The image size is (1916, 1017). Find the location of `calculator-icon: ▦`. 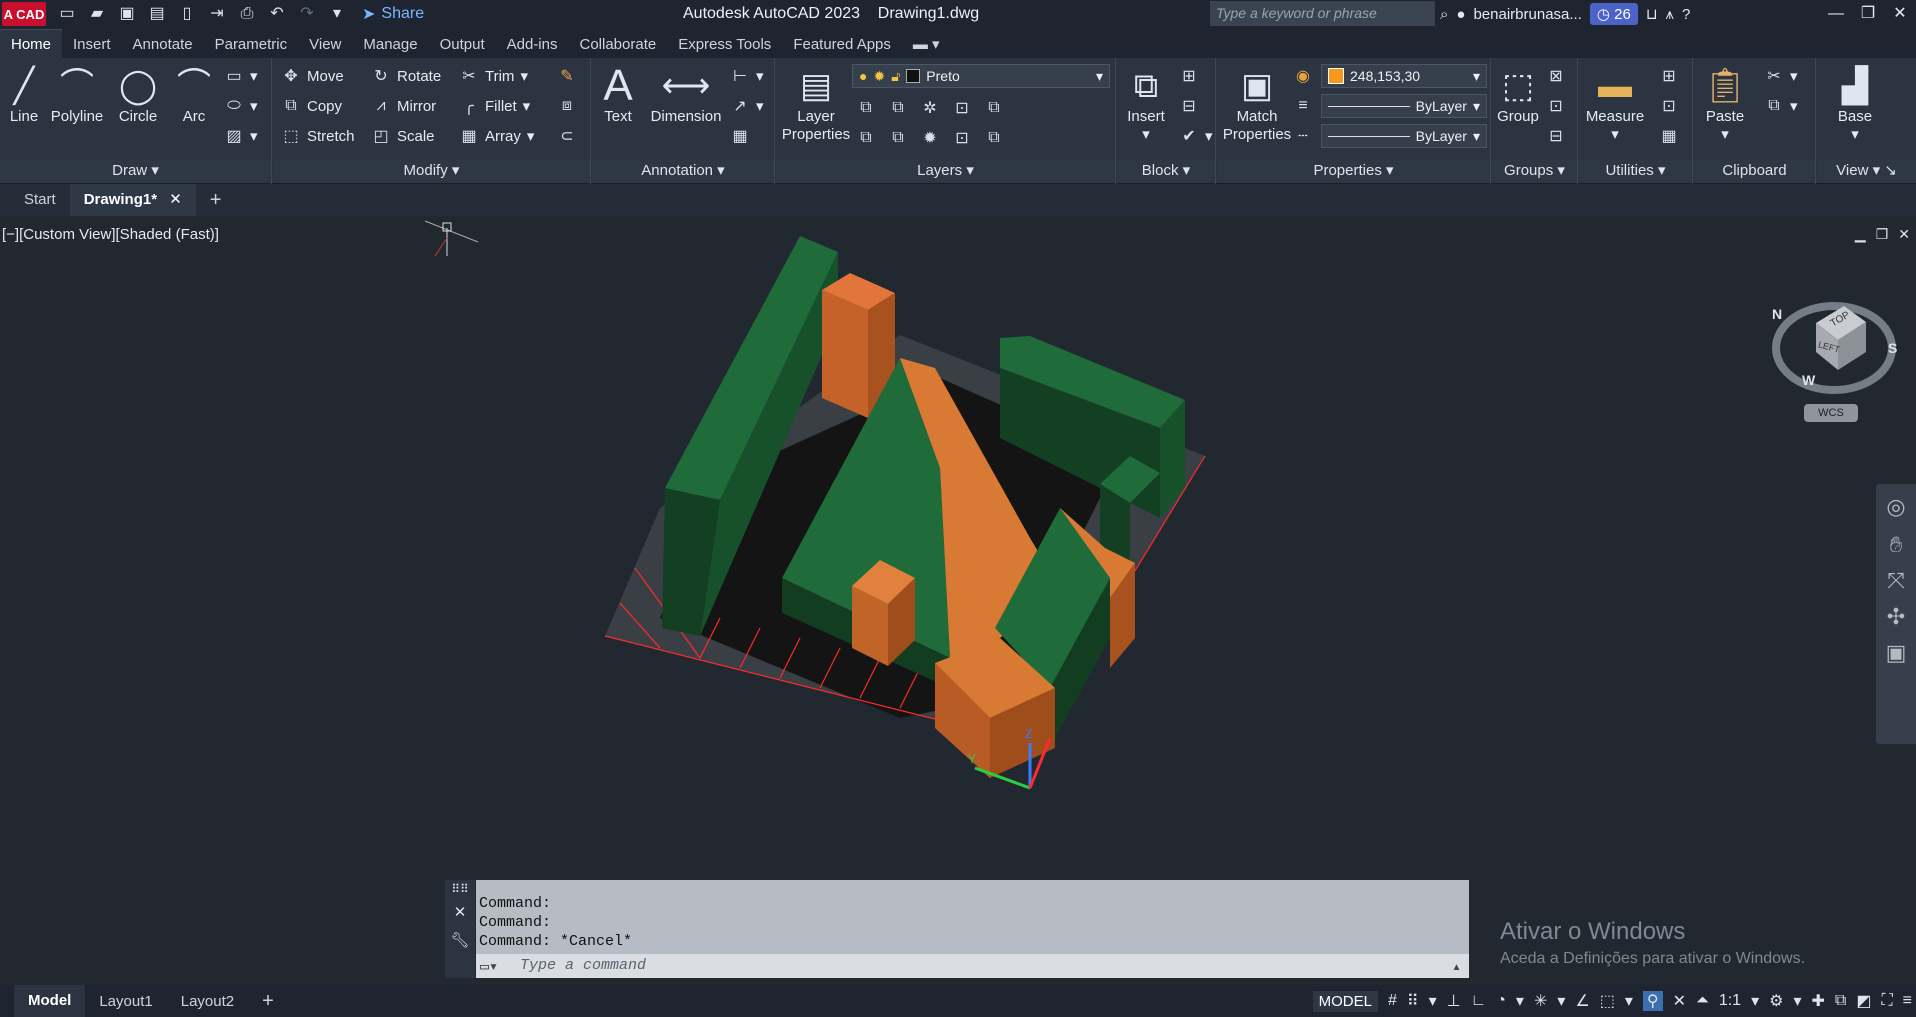

calculator-icon: ▦ is located at coordinates (1669, 136).